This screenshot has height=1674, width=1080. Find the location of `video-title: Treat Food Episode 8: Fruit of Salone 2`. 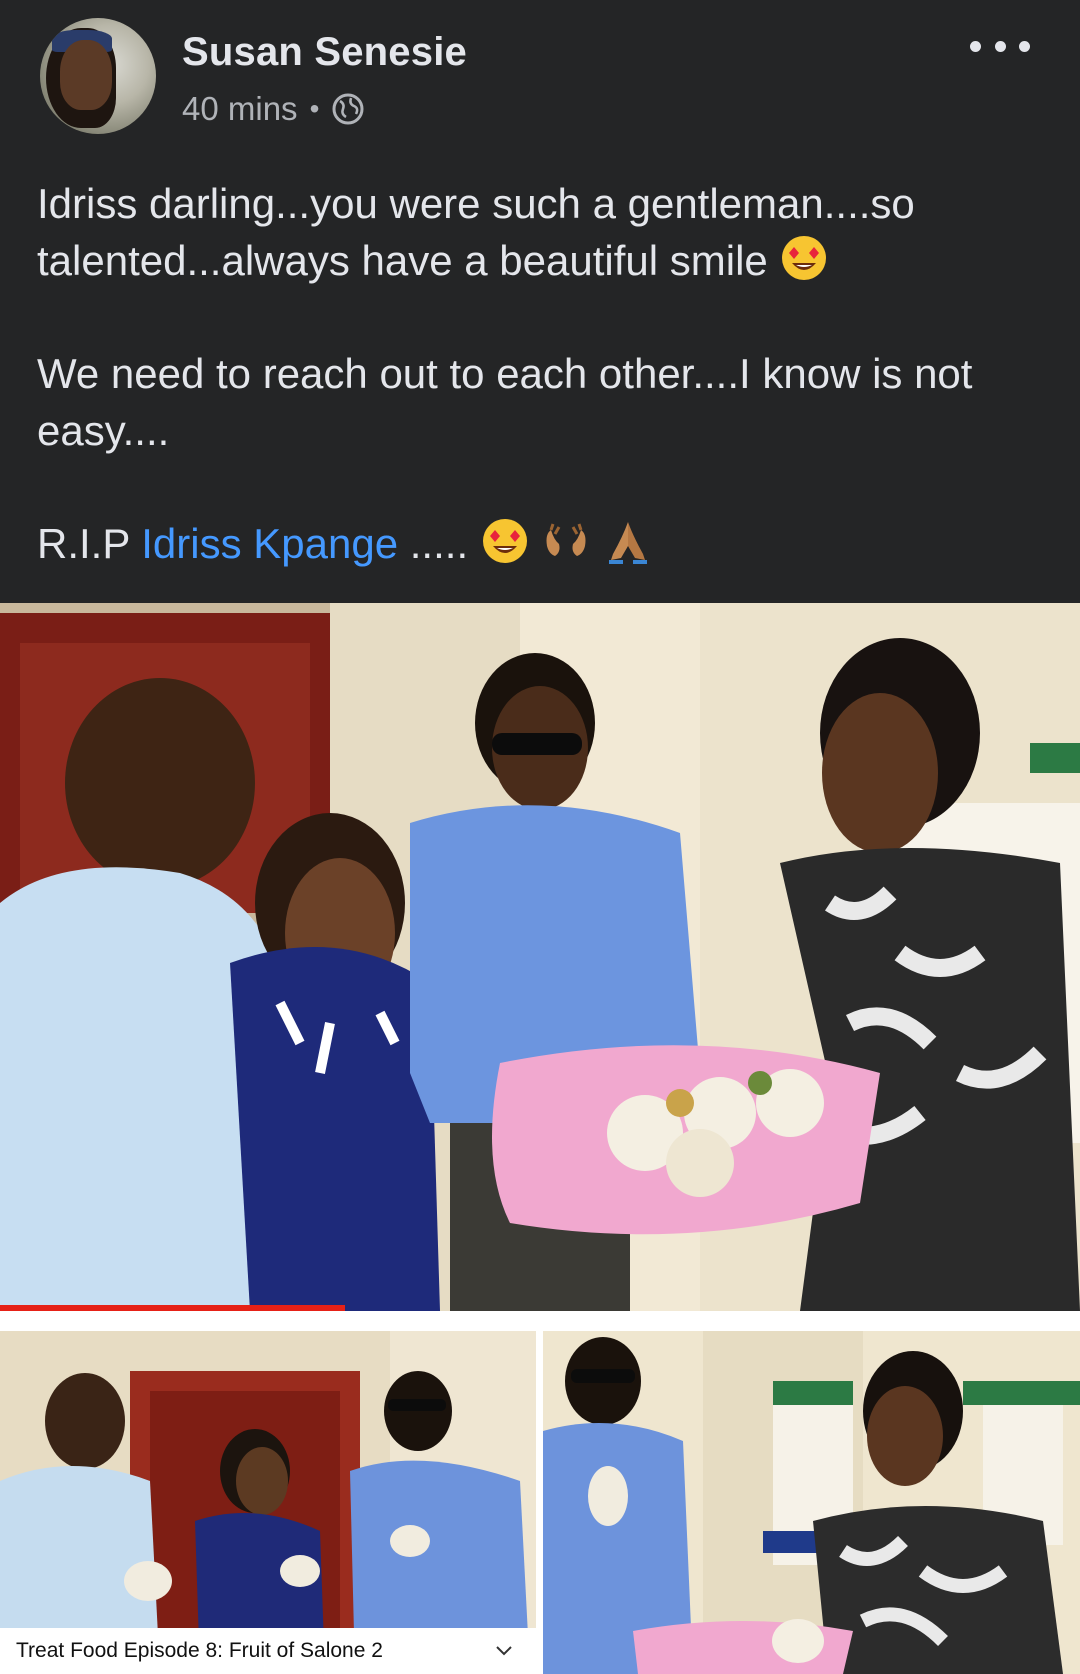

video-title: Treat Food Episode 8: Fruit of Salone 2 is located at coordinates (199, 1650).